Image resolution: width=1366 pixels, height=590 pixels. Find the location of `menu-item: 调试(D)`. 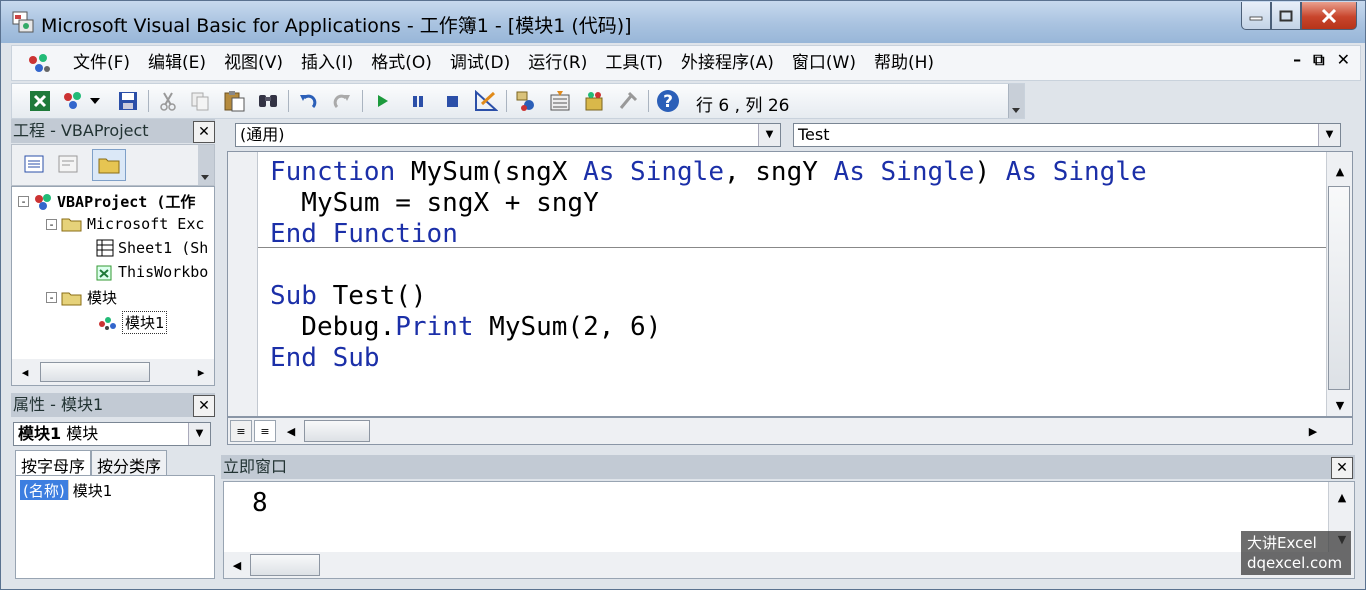

menu-item: 调试(D) is located at coordinates (480, 63).